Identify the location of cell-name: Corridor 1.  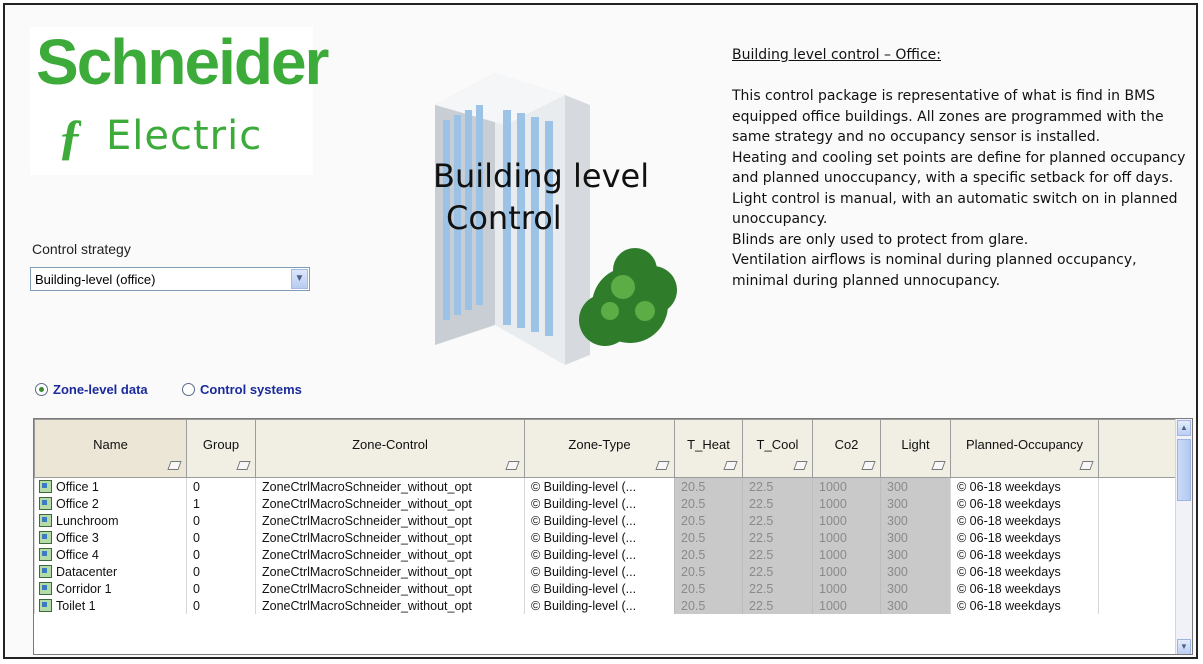
(110, 588).